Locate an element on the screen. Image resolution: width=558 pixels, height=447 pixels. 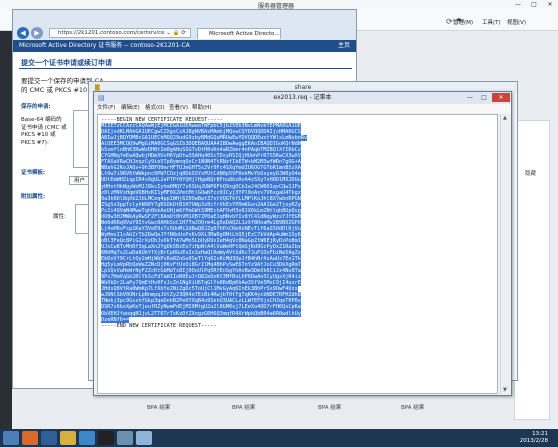
hide-label: 隐藏 is located at coordinates (530, 173).